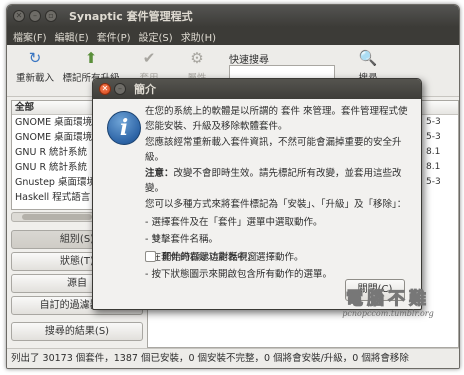 The height and width of the screenshot is (375, 464). What do you see at coordinates (198, 36) in the screenshot?
I see `menu-help: 求助(H)` at bounding box center [198, 36].